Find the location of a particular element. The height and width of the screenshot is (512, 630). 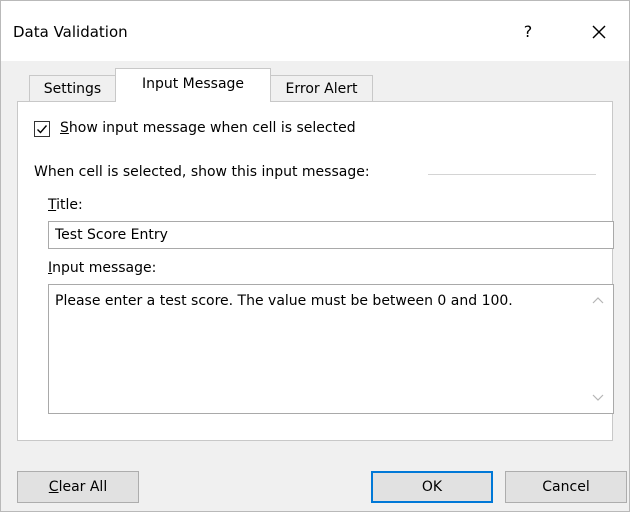

checkbox-label: Show input message when cell is selected is located at coordinates (208, 128).